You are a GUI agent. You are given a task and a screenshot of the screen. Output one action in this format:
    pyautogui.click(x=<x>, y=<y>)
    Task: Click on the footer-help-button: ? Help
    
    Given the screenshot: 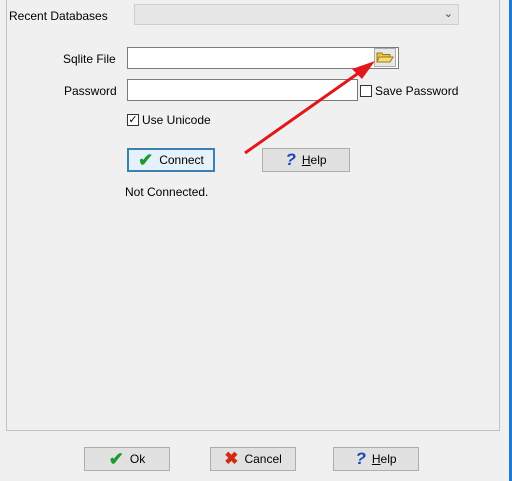 What is the action you would take?
    pyautogui.click(x=376, y=459)
    